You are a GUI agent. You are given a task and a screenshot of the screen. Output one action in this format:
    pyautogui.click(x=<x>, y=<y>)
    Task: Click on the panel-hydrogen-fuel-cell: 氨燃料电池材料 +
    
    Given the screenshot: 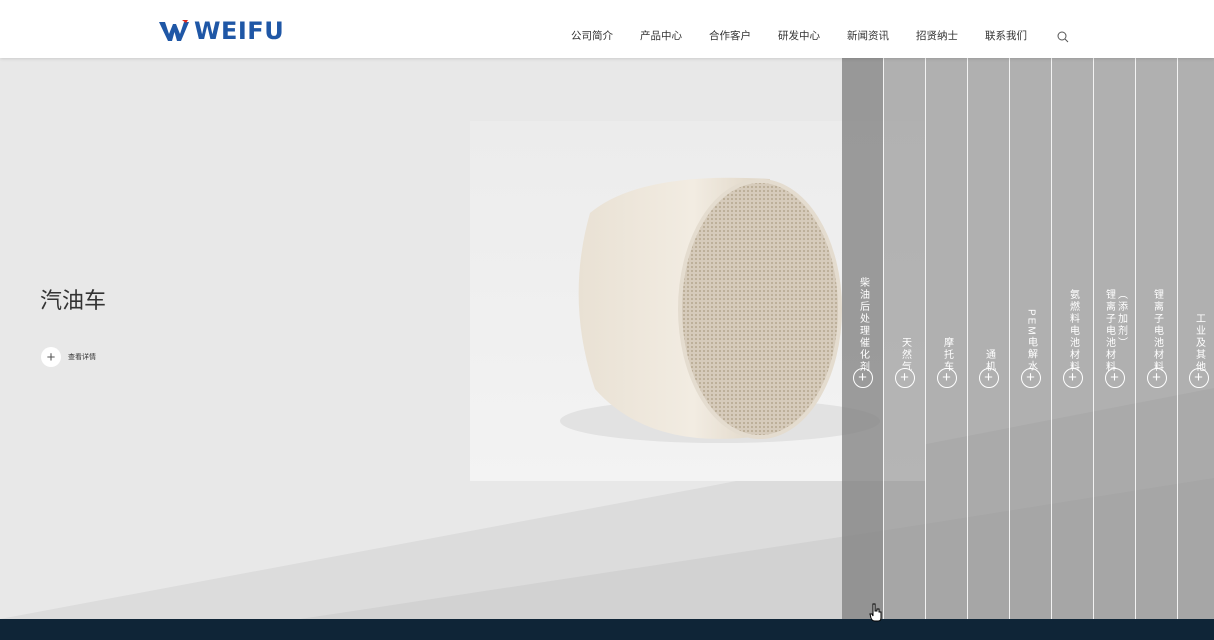 What is the action you would take?
    pyautogui.click(x=1072, y=338)
    